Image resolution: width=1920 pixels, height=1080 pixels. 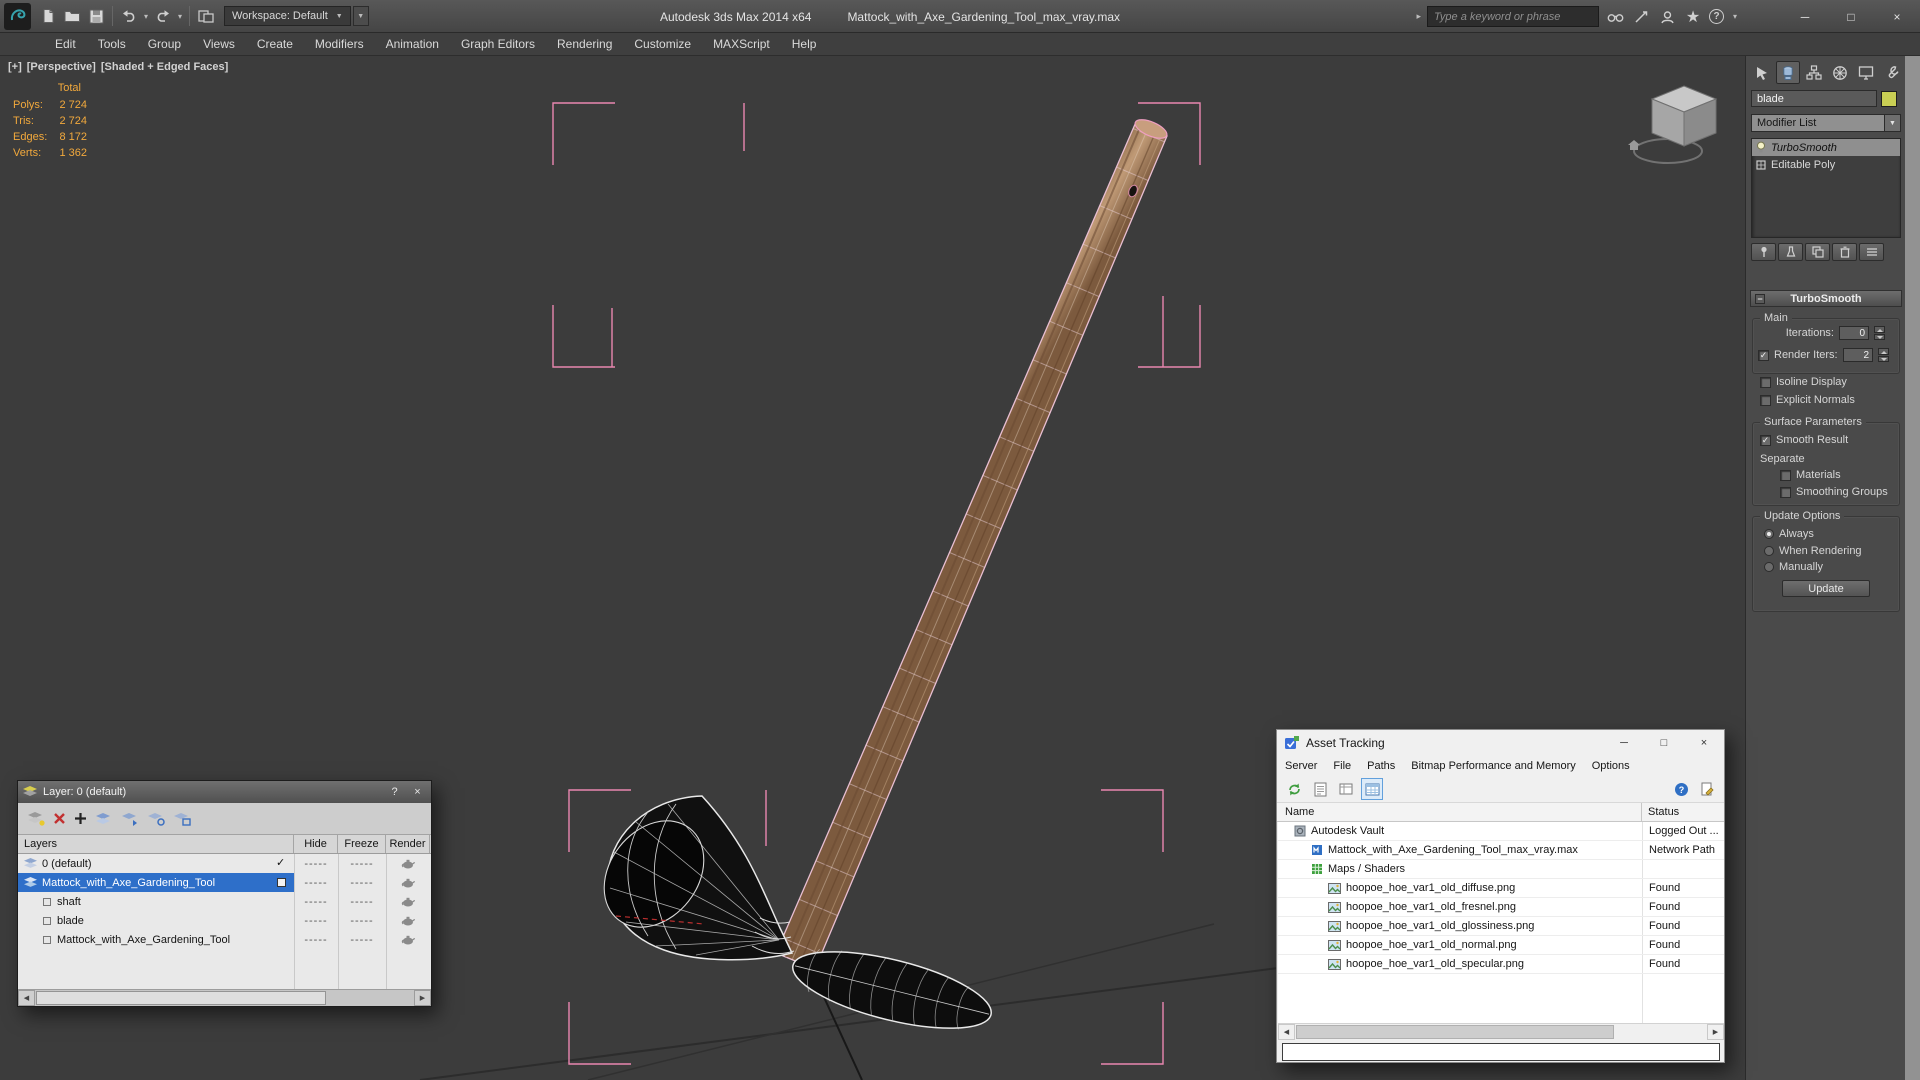 I want to click on column-freeze: Freeze, so click(x=362, y=844).